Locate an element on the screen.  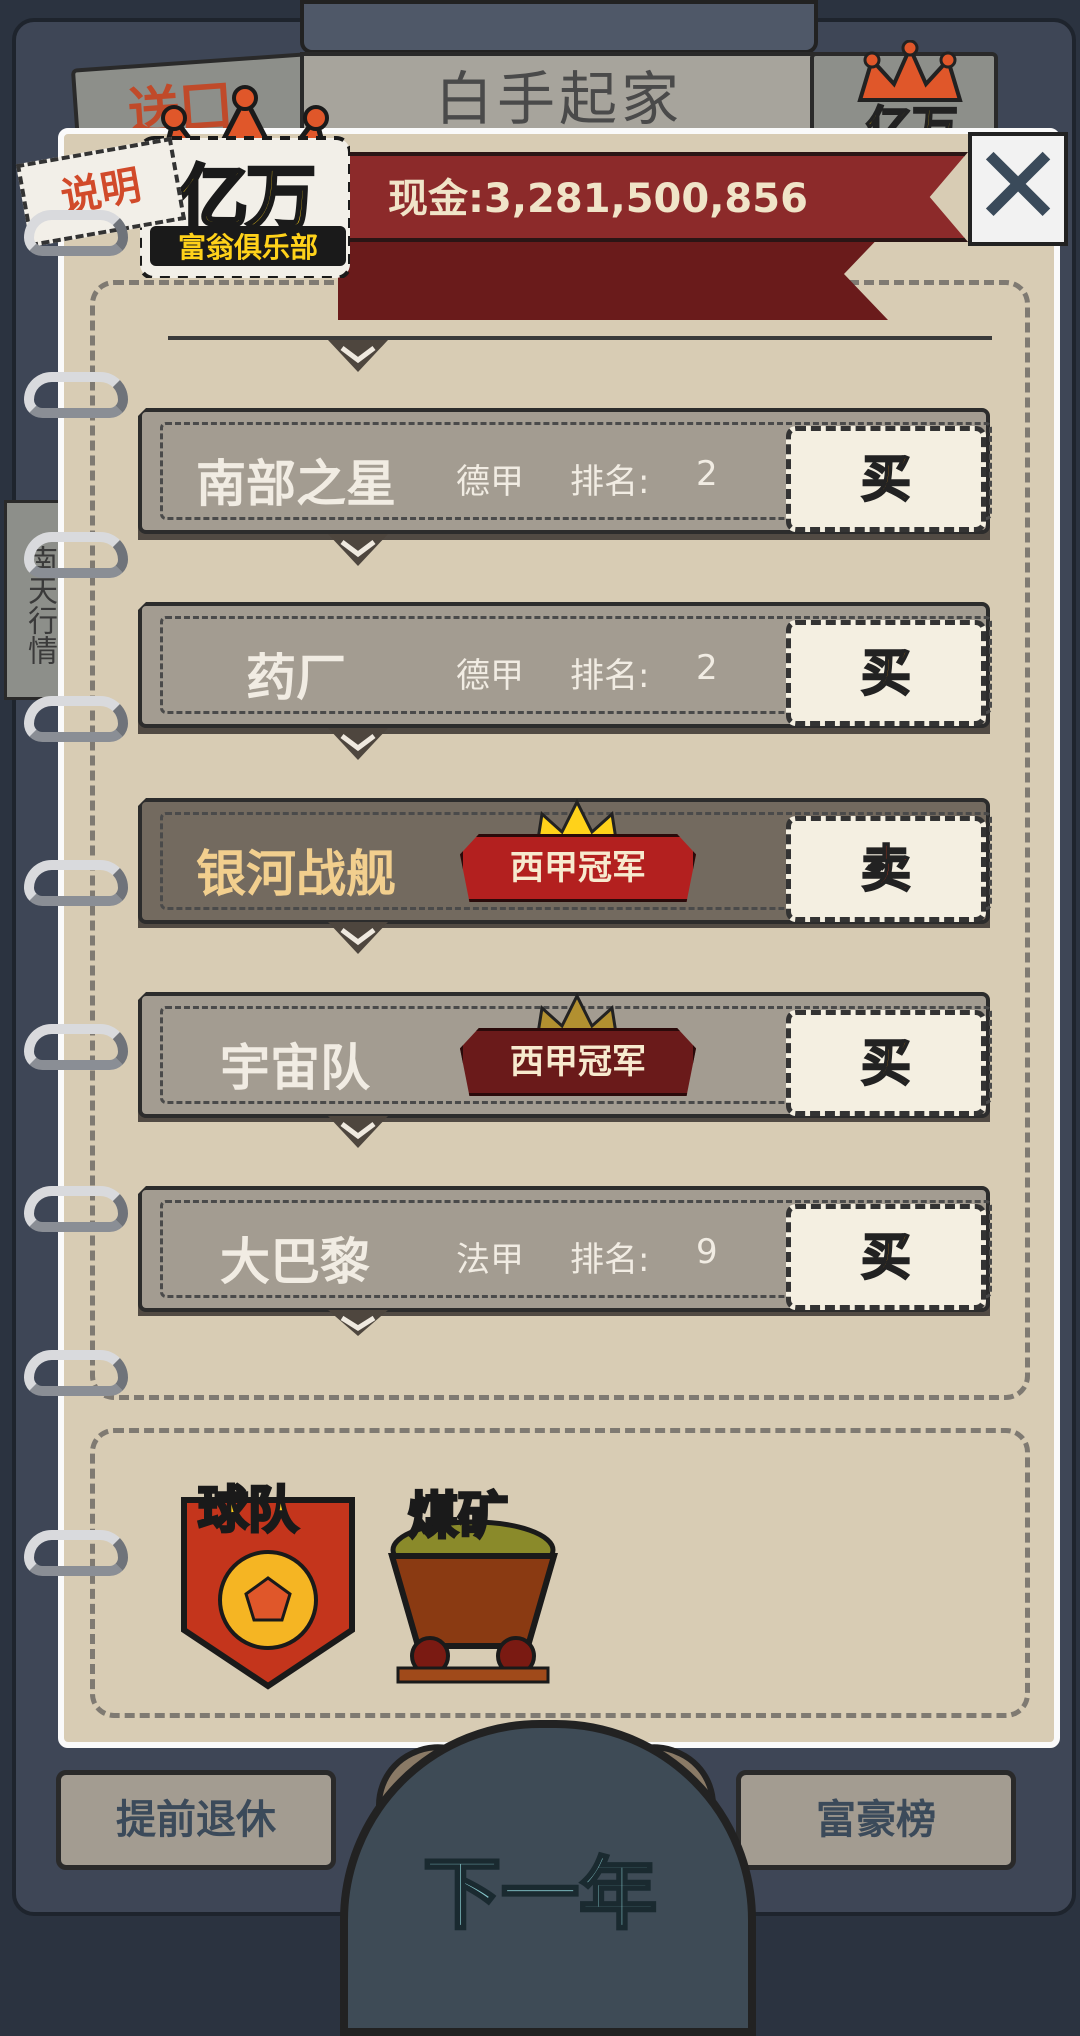
category-mine-button: 煤矿 is located at coordinates (473, 1581).